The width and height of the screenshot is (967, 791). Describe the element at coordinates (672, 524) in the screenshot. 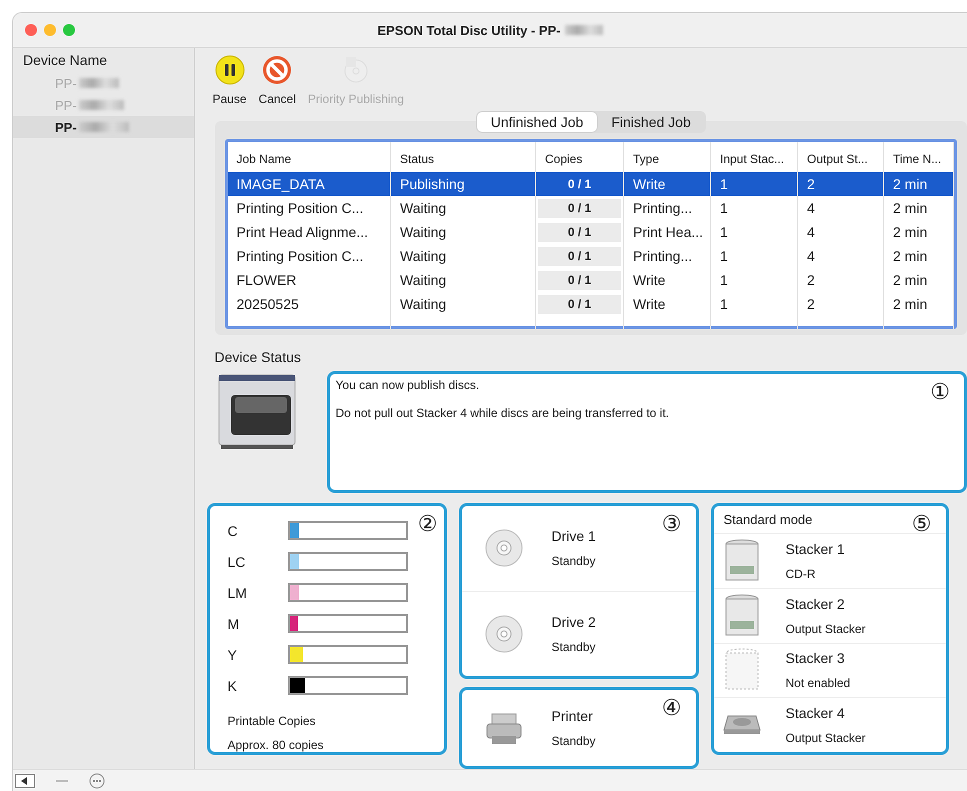

I see `callout-number: ③` at that location.